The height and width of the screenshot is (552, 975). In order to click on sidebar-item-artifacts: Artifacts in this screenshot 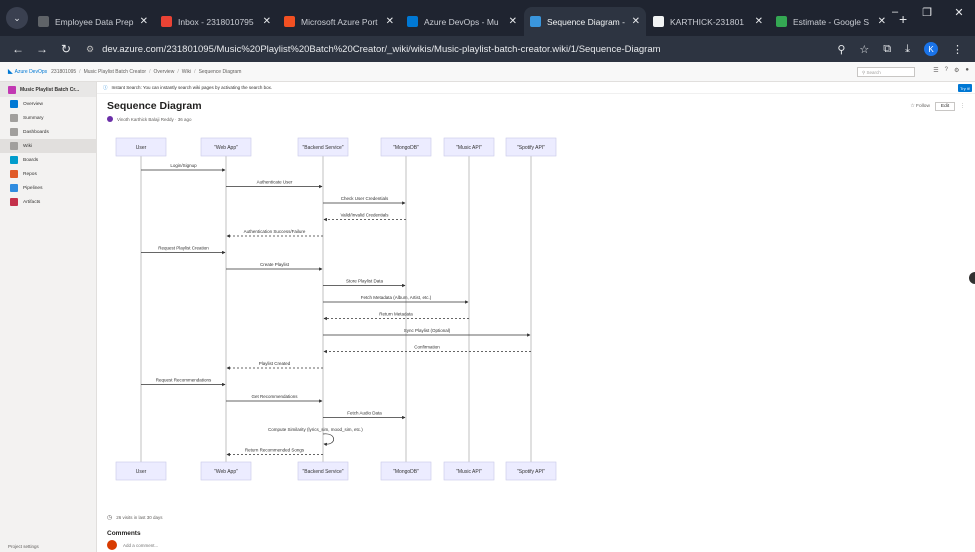, I will do `click(48, 202)`.